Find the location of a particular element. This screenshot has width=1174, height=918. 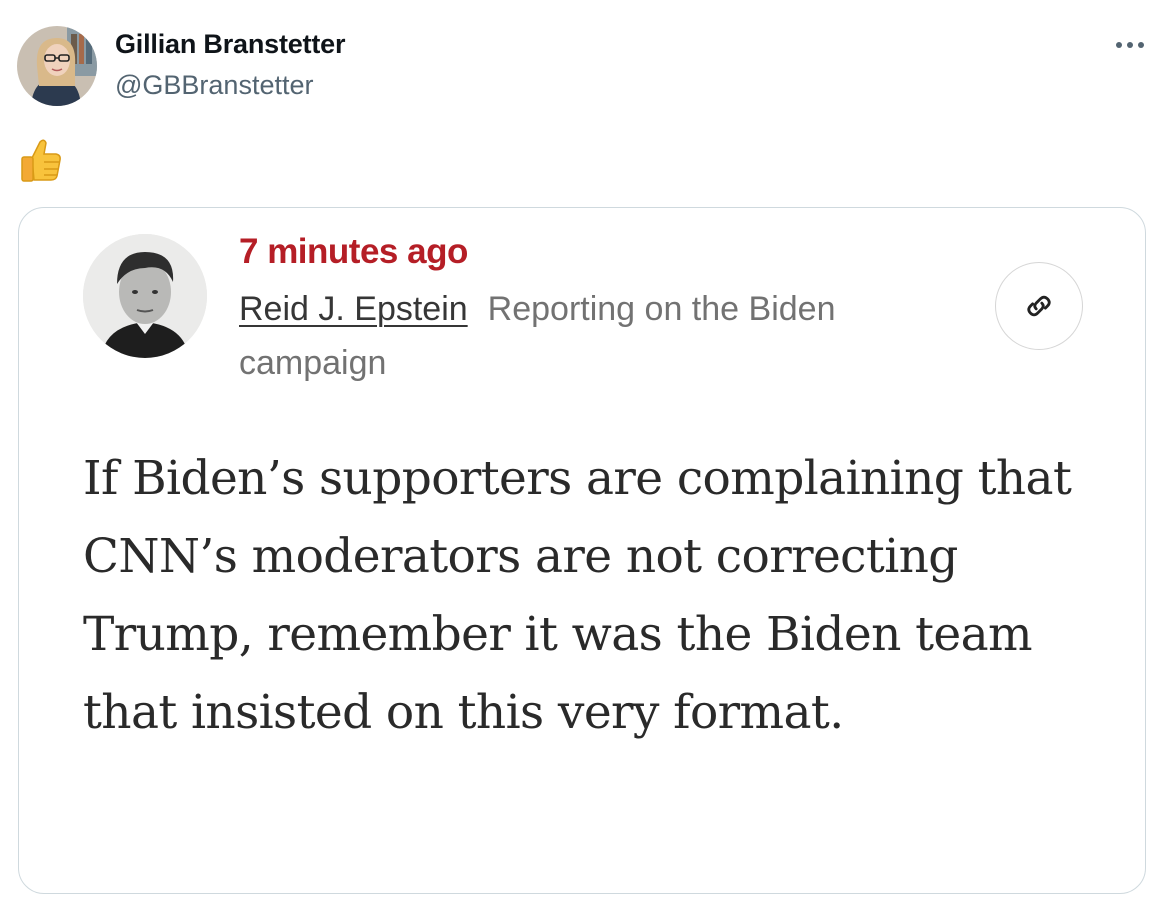

author-avatar is located at coordinates (57, 66).